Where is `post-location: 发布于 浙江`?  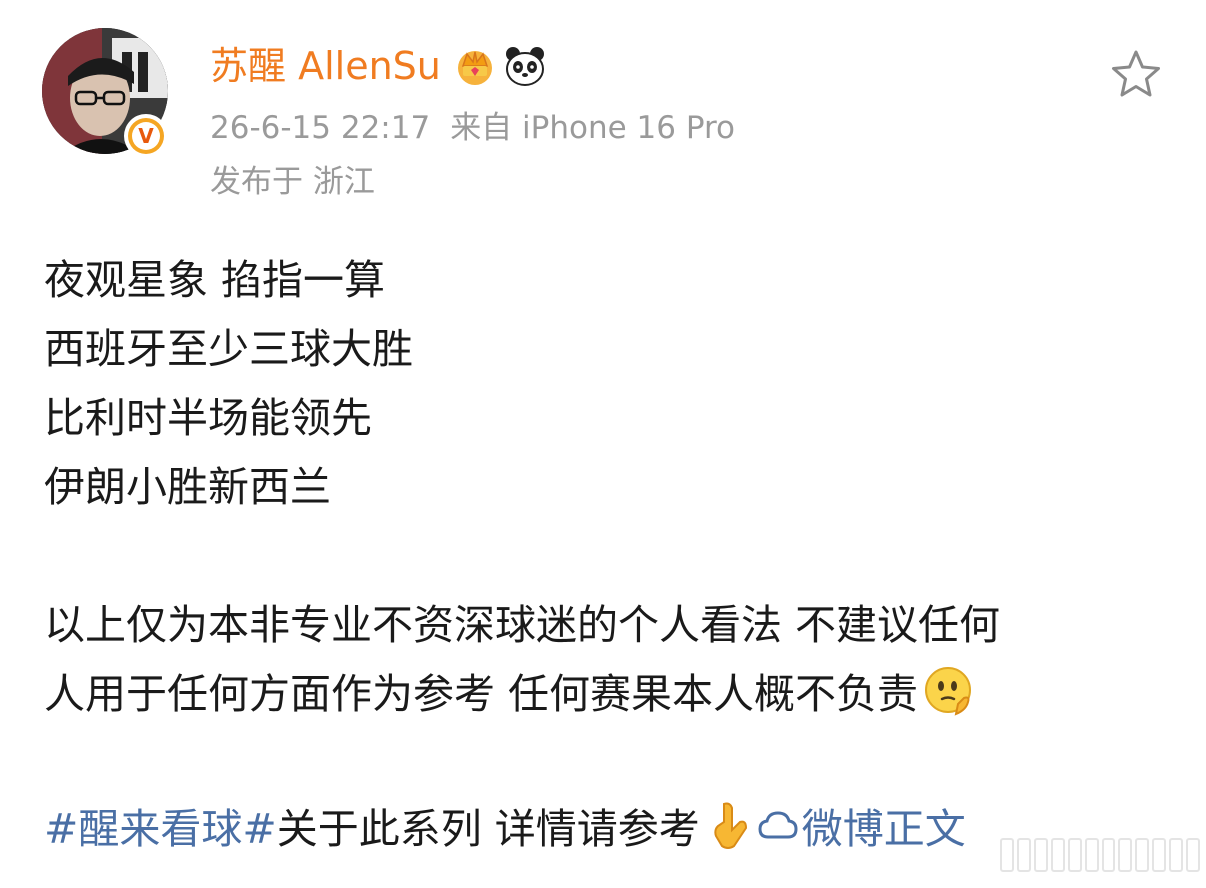
post-location: 发布于 浙江 is located at coordinates (292, 182).